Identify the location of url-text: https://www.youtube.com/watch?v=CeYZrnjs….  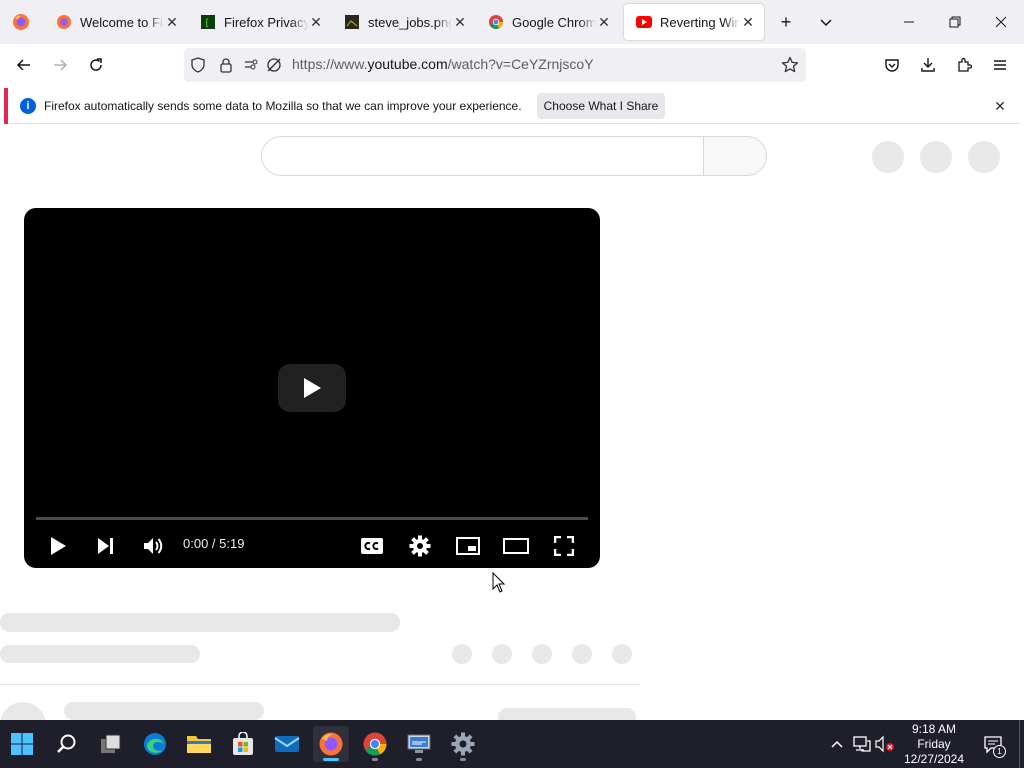
(443, 64).